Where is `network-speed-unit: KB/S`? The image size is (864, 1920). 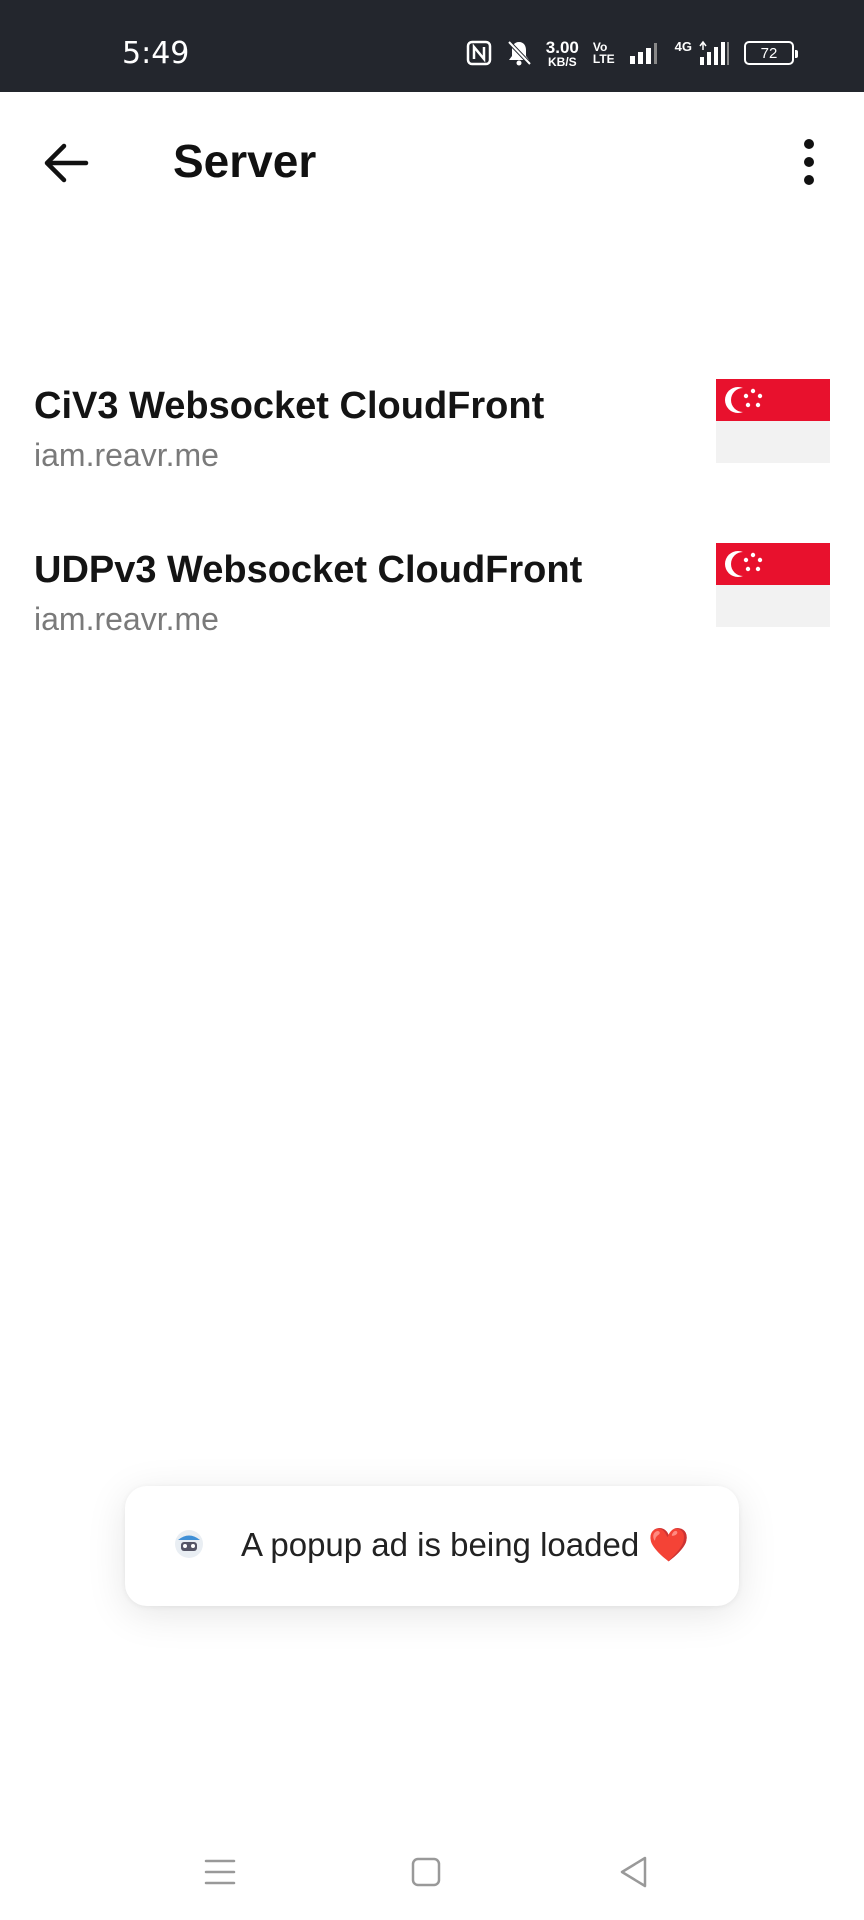
network-speed-unit: KB/S is located at coordinates (562, 61).